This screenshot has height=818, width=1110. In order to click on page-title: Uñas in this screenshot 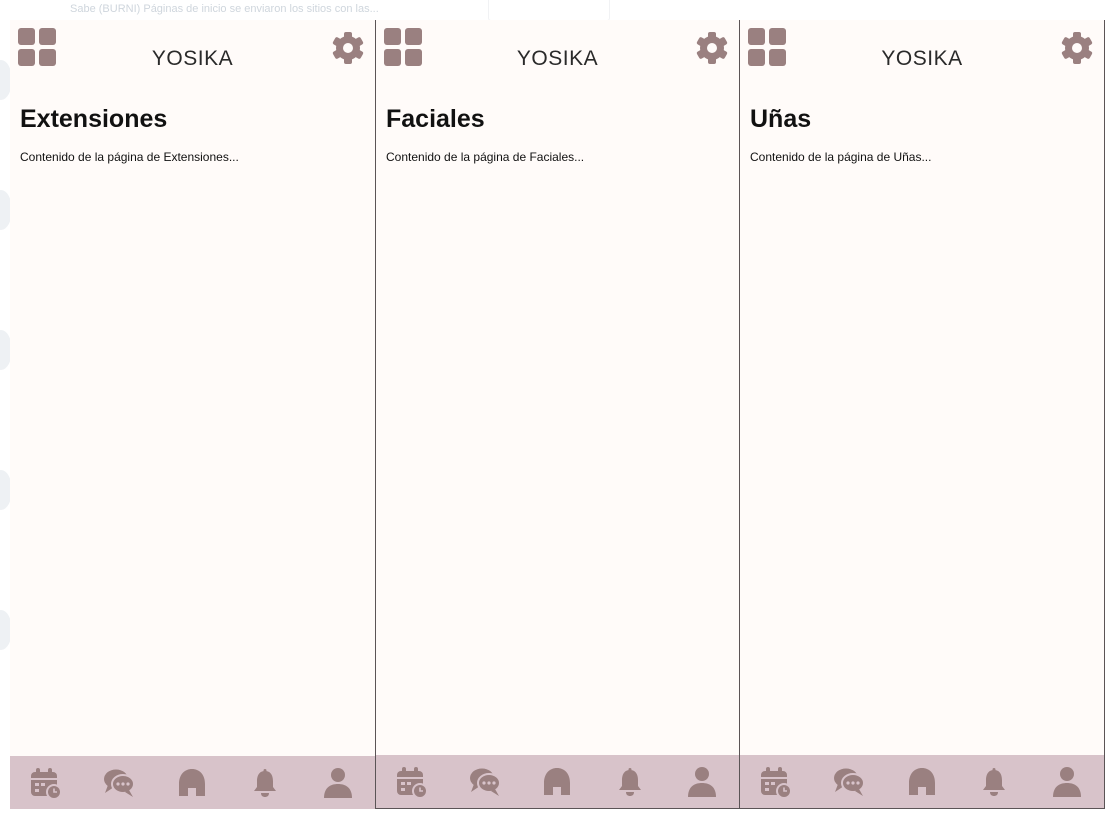, I will do `click(781, 119)`.